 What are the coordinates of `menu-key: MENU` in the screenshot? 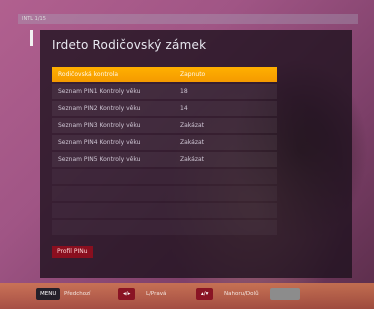 It's located at (48, 294).